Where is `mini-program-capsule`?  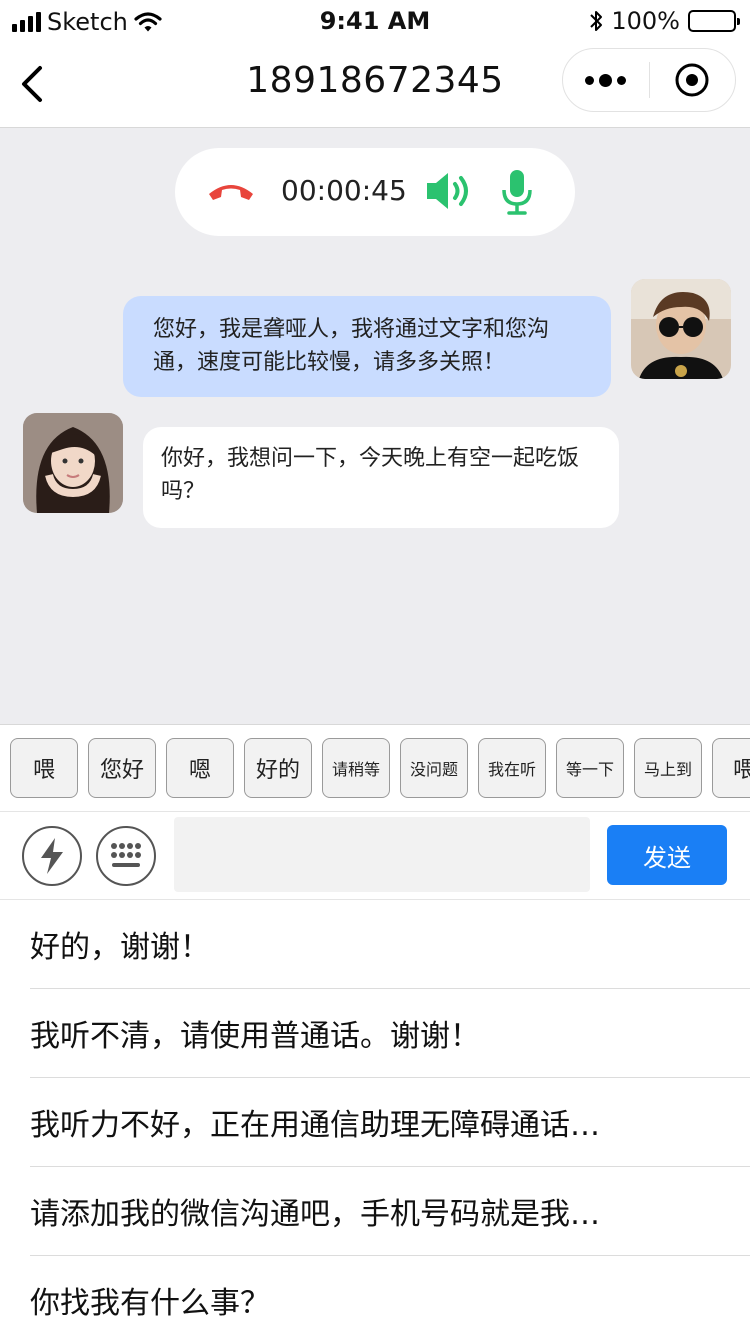
mini-program-capsule is located at coordinates (649, 80).